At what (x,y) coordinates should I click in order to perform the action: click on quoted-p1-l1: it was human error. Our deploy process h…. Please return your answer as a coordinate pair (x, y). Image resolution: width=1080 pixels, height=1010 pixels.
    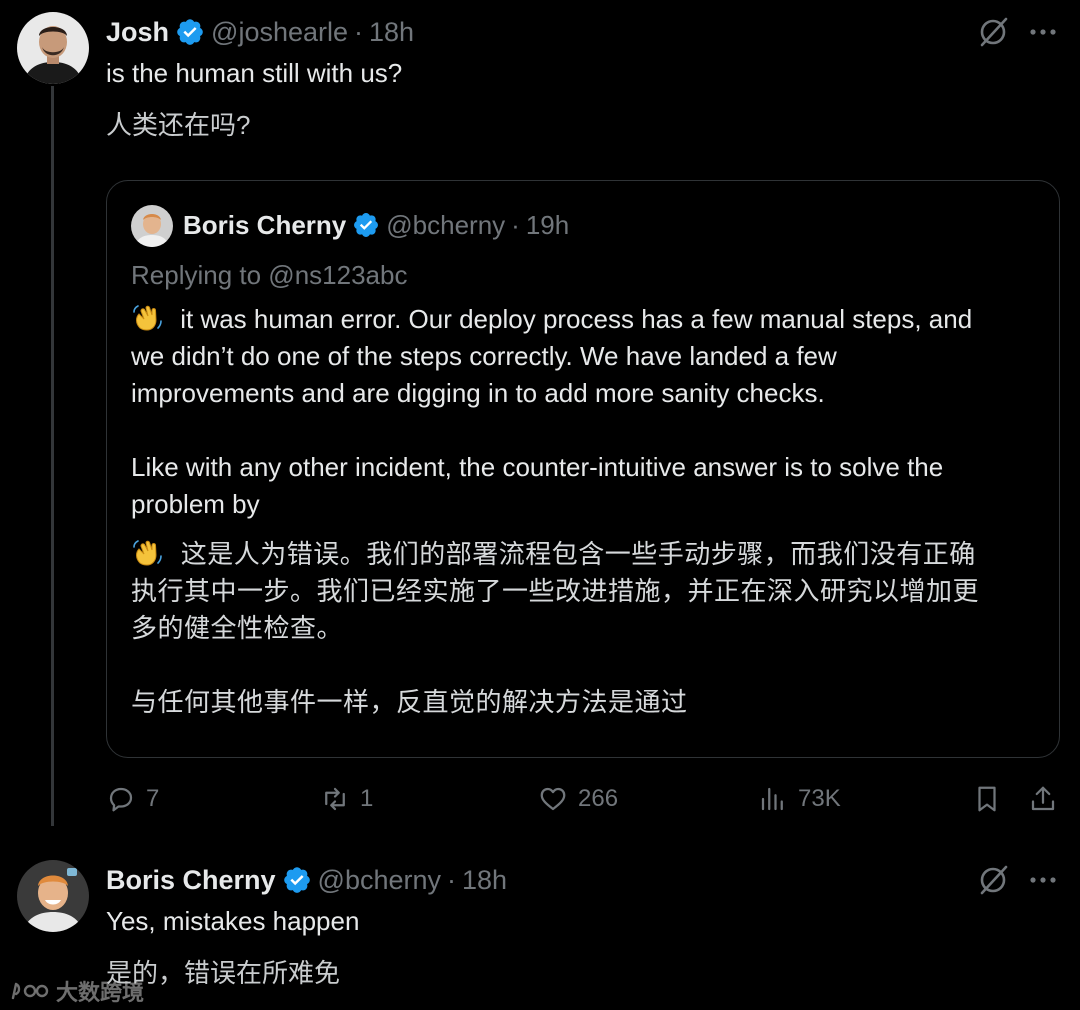
    Looking at the image, I should click on (573, 319).